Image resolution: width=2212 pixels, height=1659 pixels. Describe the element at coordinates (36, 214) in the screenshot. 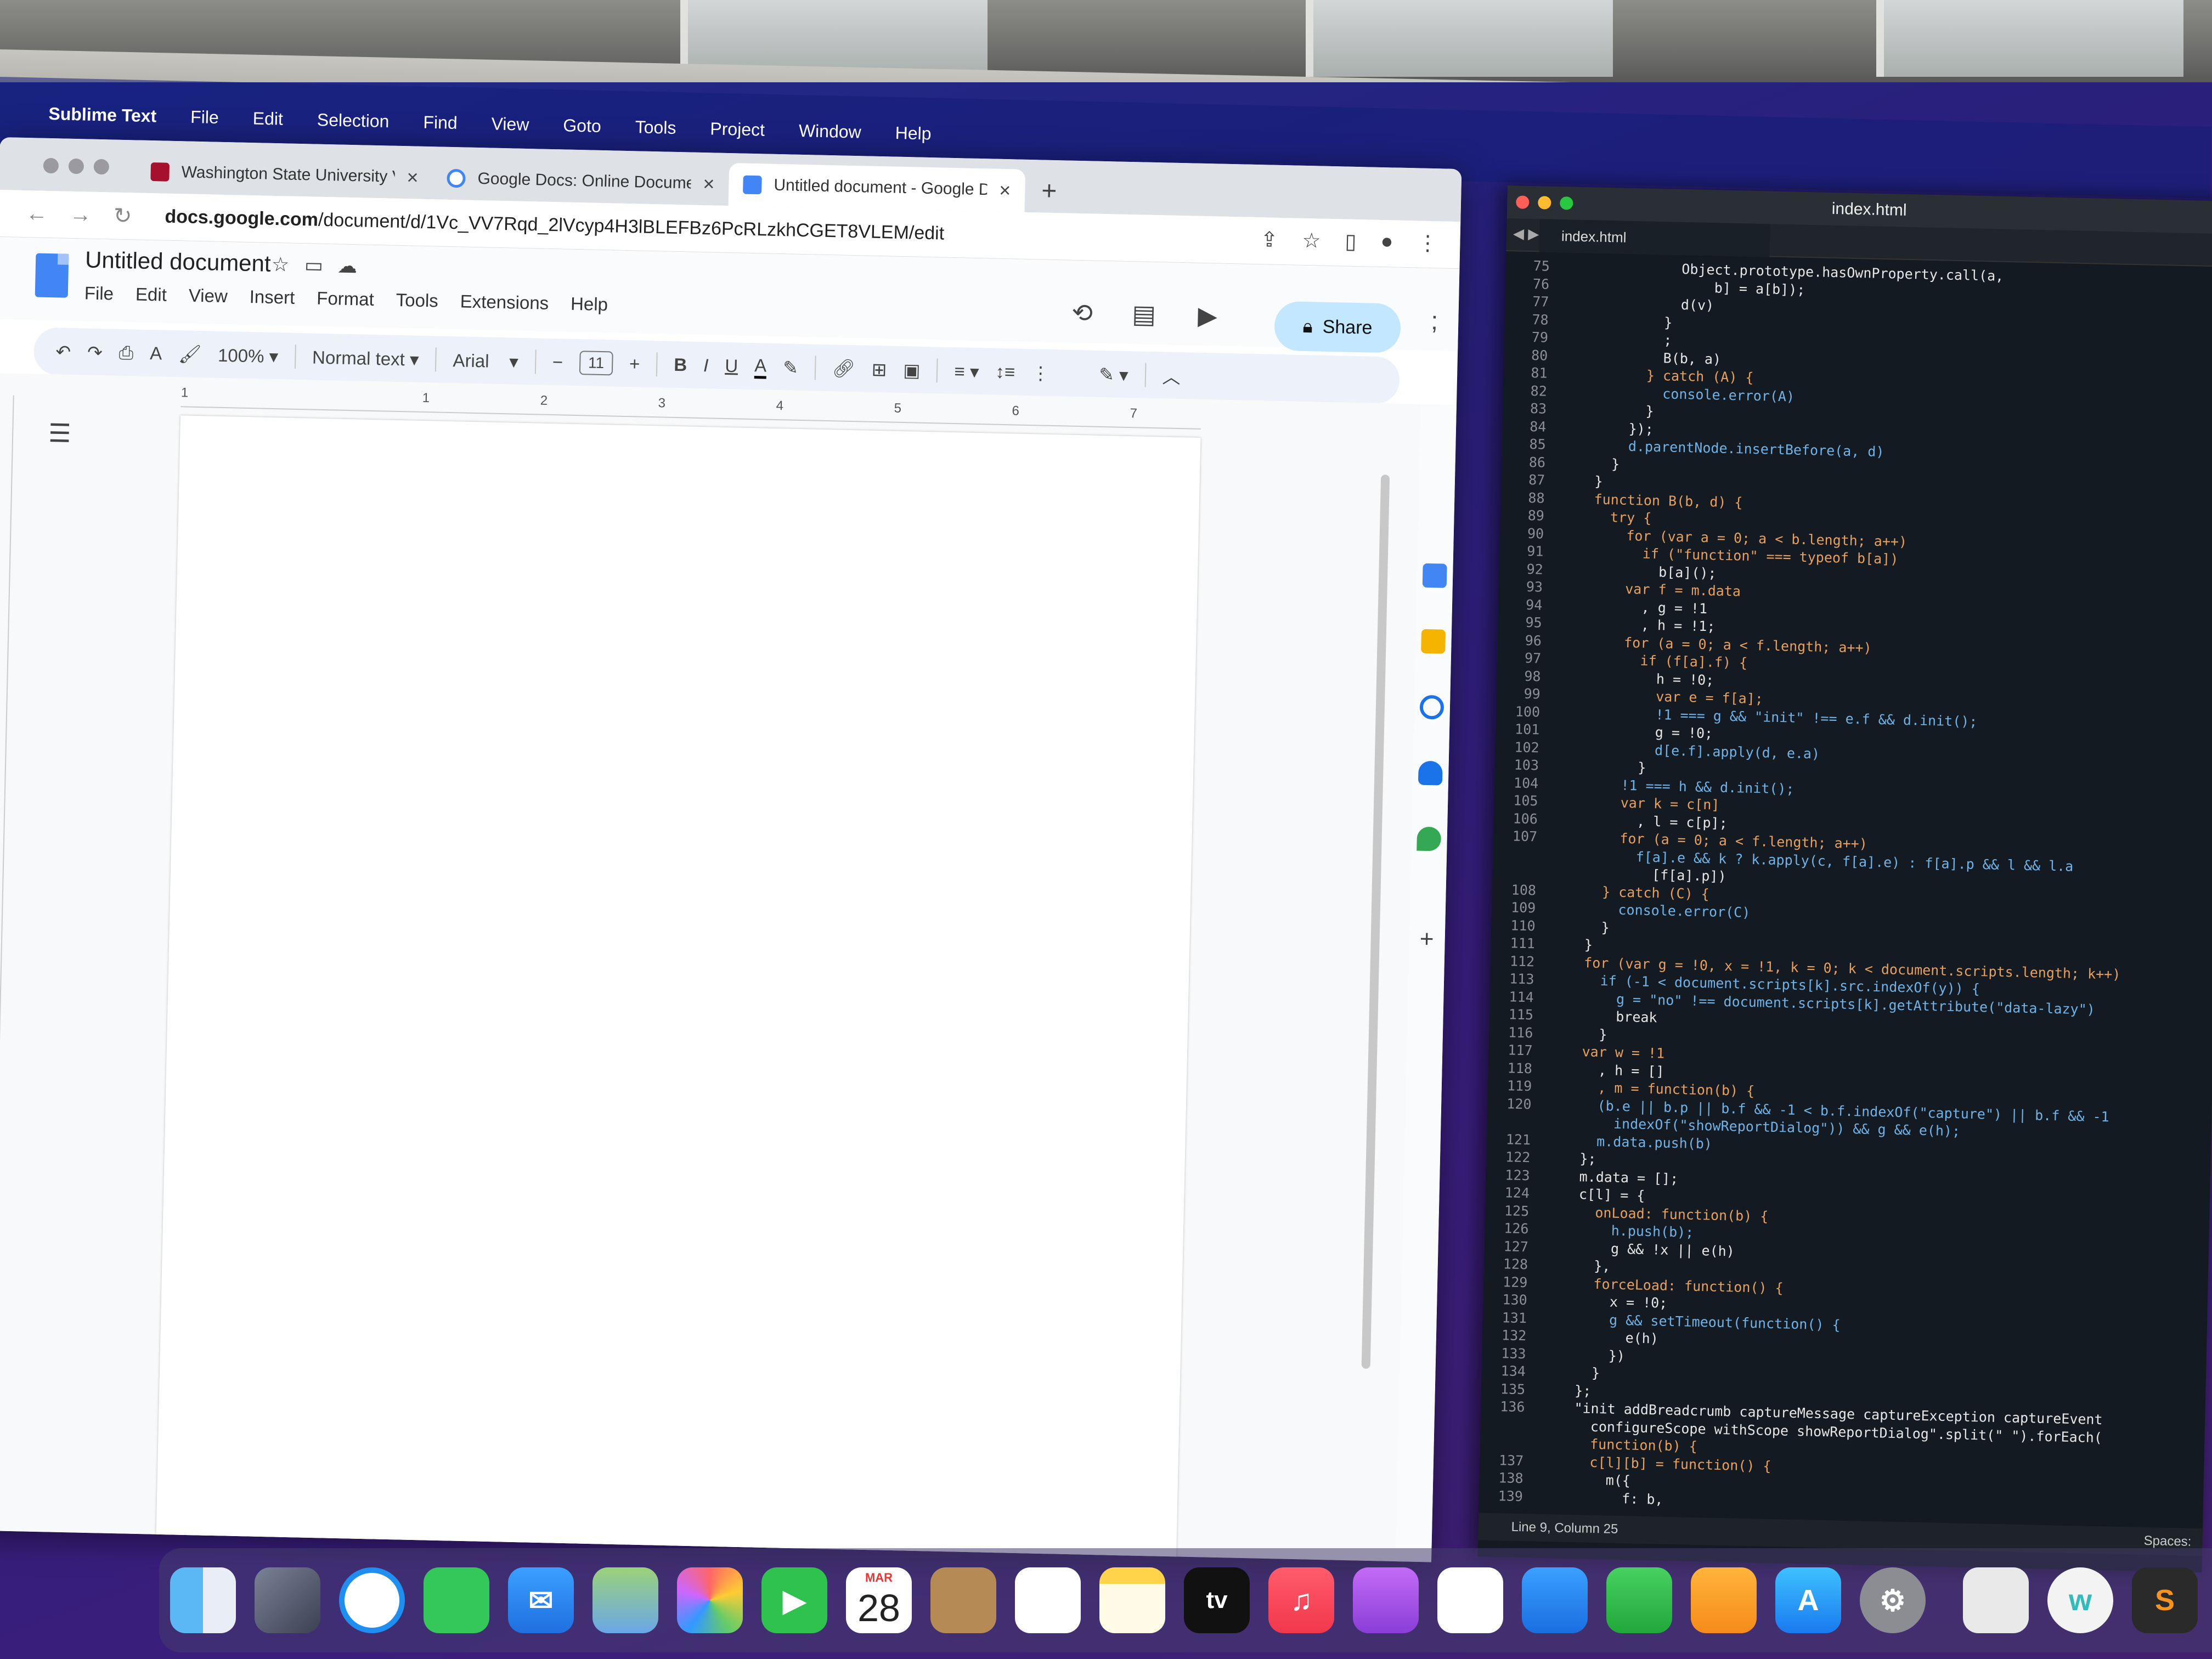

I see `back-icon: ←` at that location.